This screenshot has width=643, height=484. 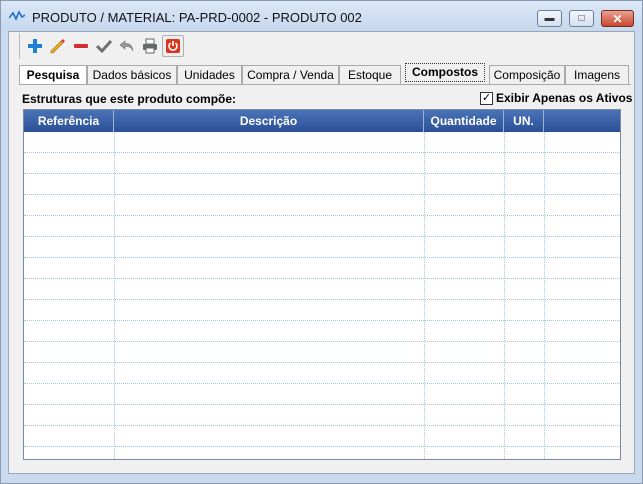 I want to click on close-button: ✕, so click(x=617, y=18).